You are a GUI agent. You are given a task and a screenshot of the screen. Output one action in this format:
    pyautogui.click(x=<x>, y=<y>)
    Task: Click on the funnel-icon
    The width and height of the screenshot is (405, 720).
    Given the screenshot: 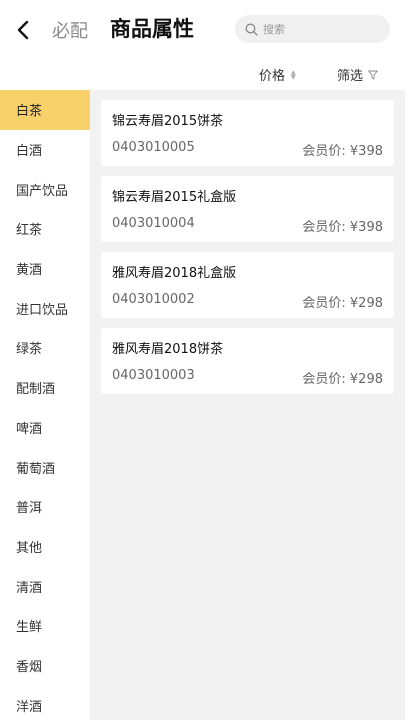 What is the action you would take?
    pyautogui.click(x=373, y=74)
    